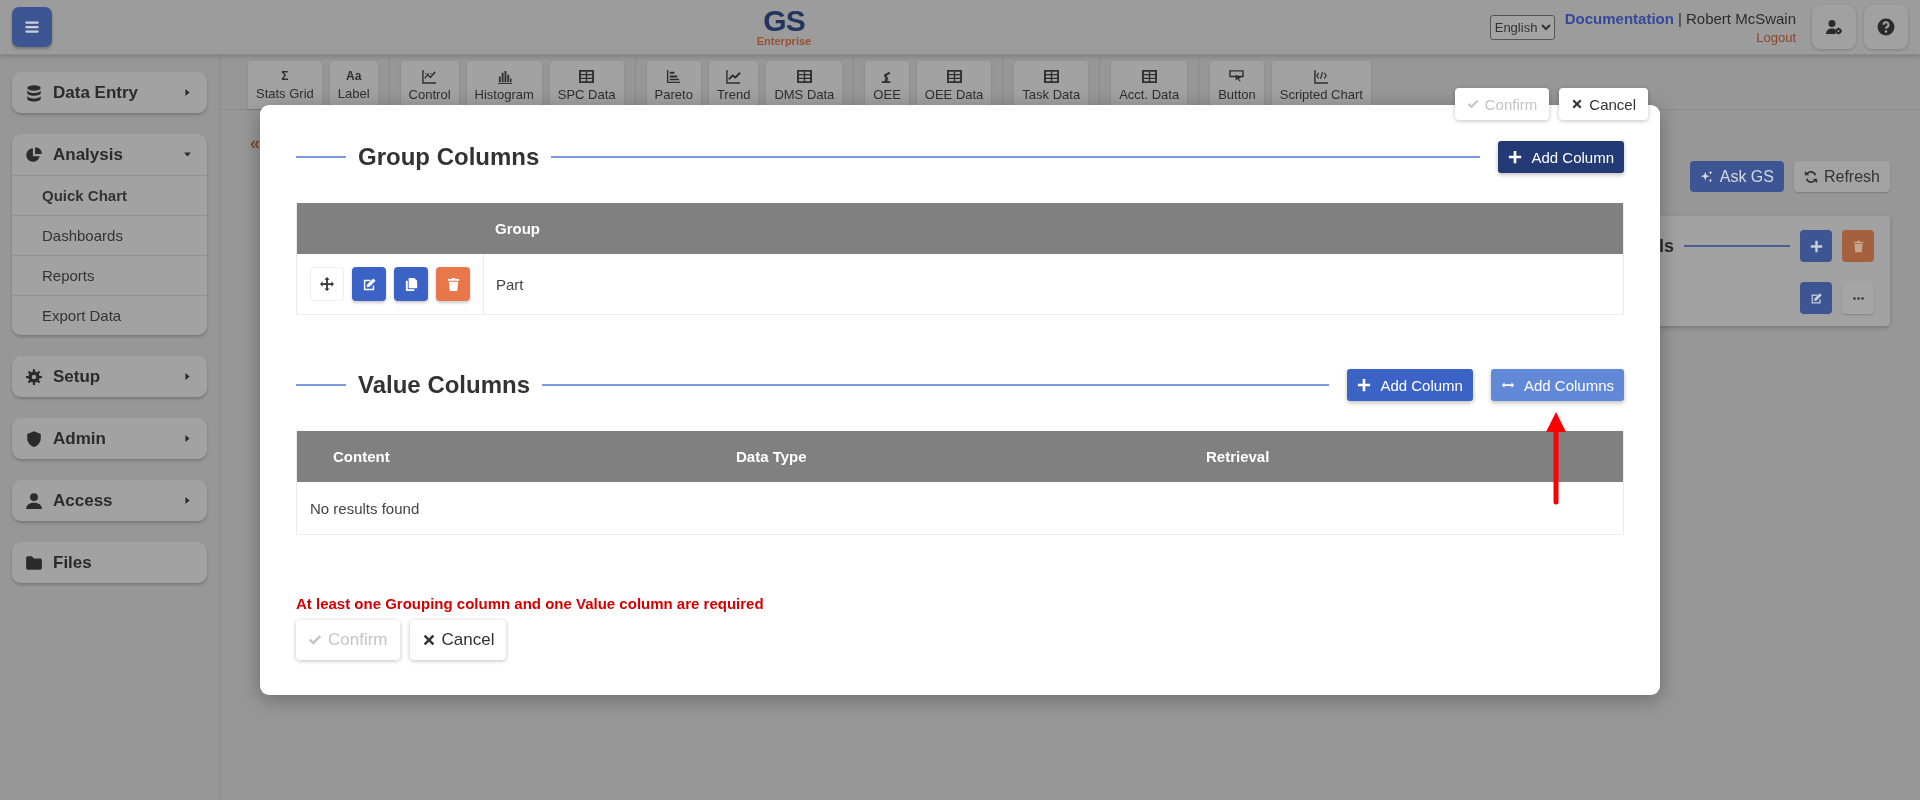 This screenshot has height=800, width=1920. I want to click on column-header: Content, so click(362, 456).